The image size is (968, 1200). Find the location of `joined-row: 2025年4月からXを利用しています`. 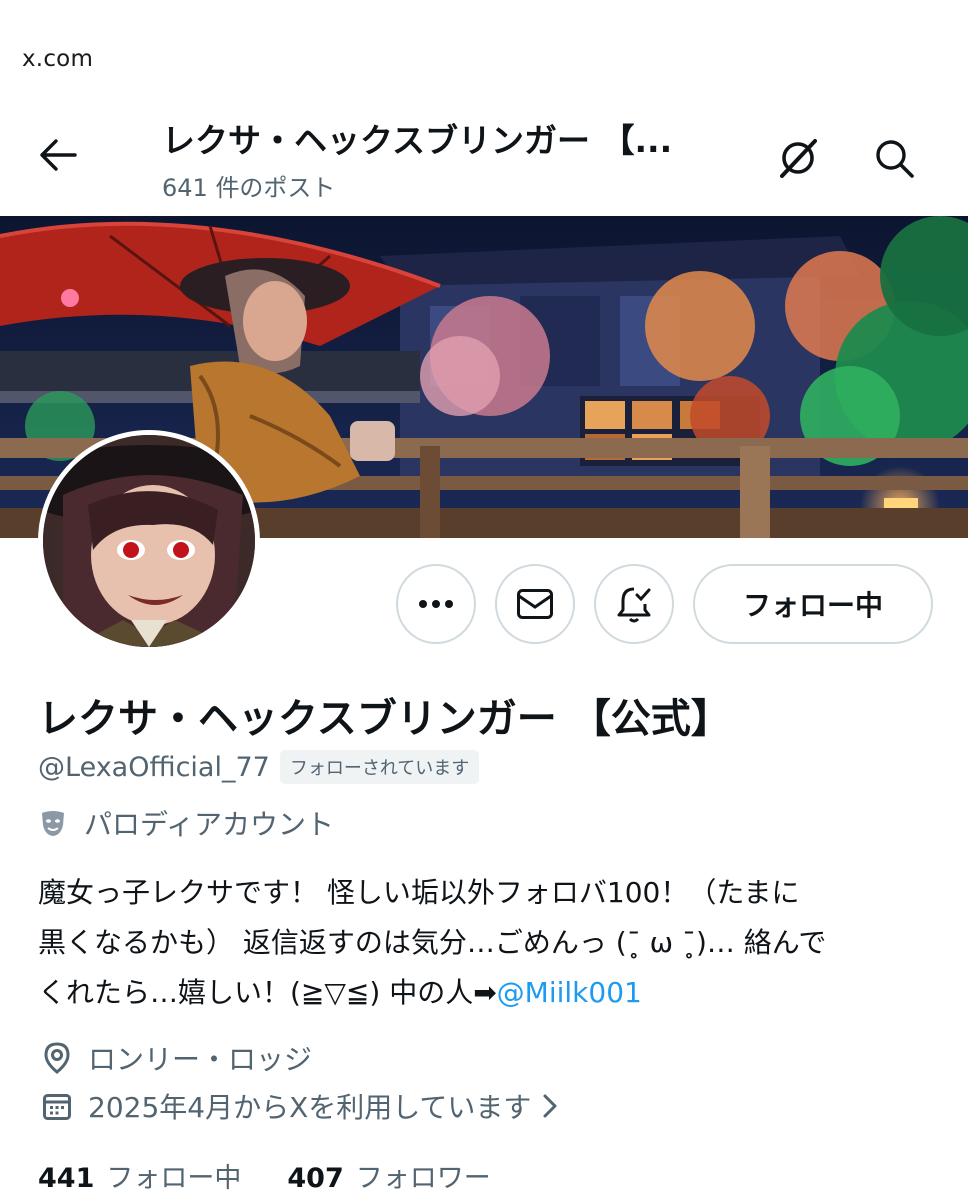

joined-row: 2025年4月からXを利用しています is located at coordinates (299, 1106).